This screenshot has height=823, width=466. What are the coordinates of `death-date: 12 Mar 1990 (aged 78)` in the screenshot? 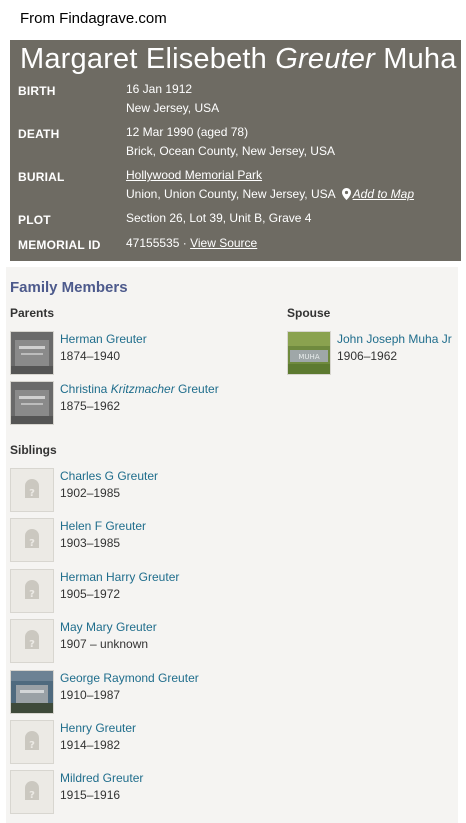 It's located at (187, 132).